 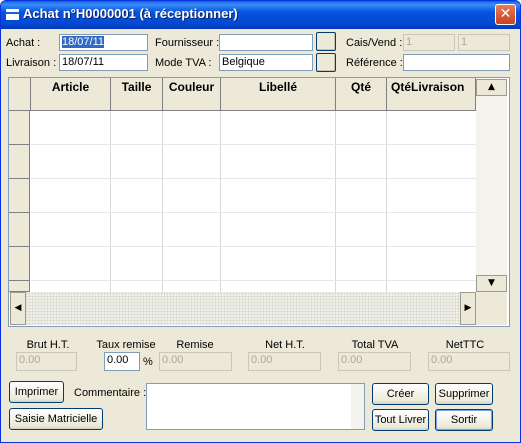 I want to click on net-ttc-field: 0.00, so click(x=469, y=361).